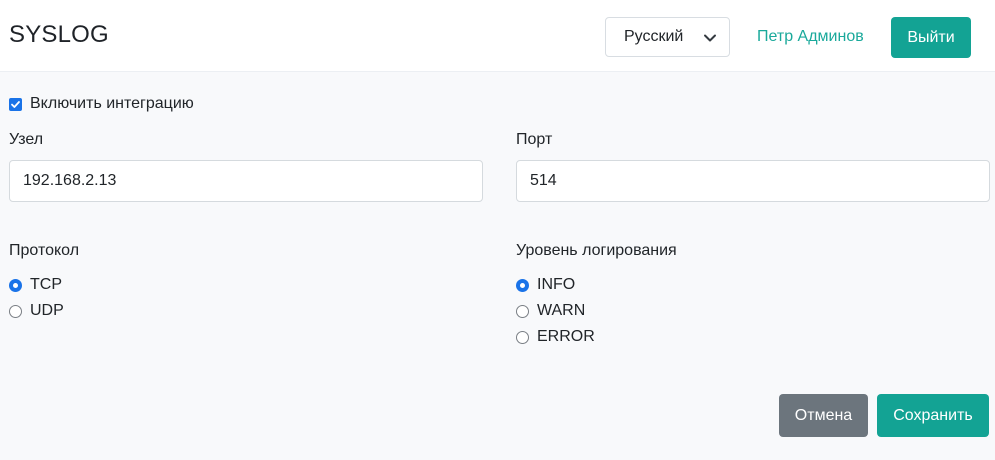 Image resolution: width=995 pixels, height=460 pixels. I want to click on page-title: SYSLOG, so click(59, 34).